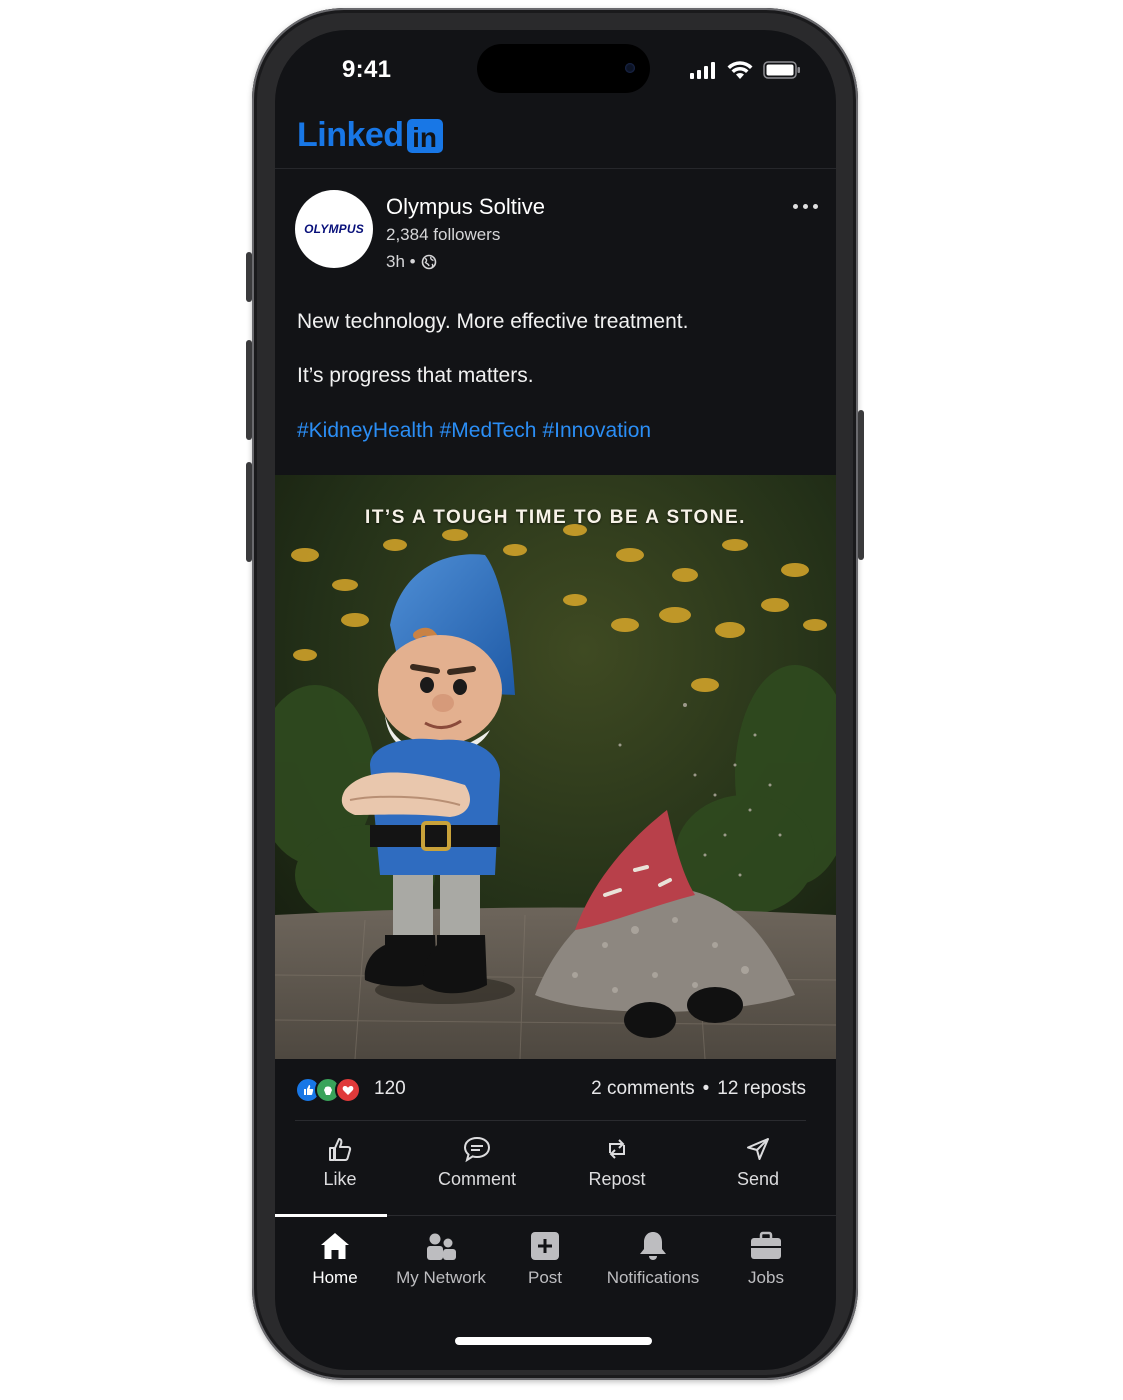  I want to click on bottom-tab-bar: Home My Network Post Notifications Jobs, so click(555, 1270).